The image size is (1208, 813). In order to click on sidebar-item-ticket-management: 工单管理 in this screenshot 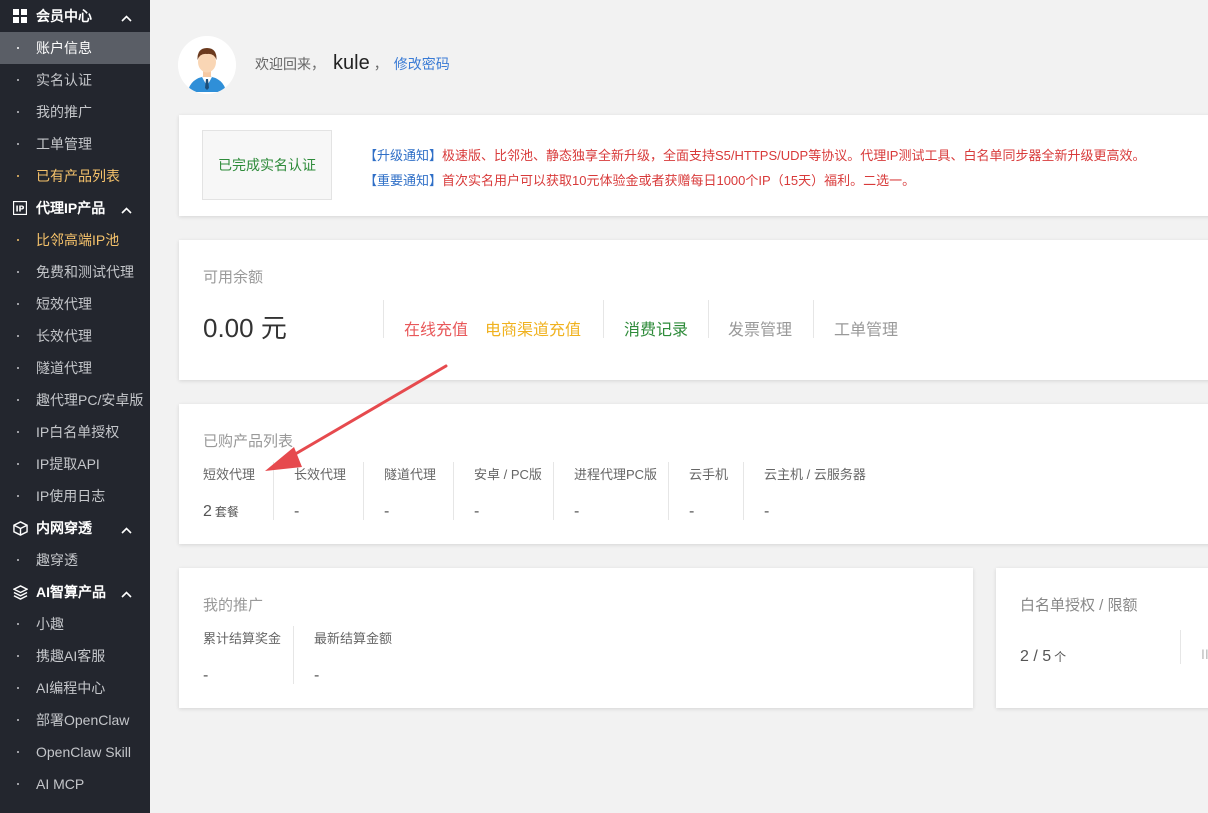, I will do `click(75, 144)`.